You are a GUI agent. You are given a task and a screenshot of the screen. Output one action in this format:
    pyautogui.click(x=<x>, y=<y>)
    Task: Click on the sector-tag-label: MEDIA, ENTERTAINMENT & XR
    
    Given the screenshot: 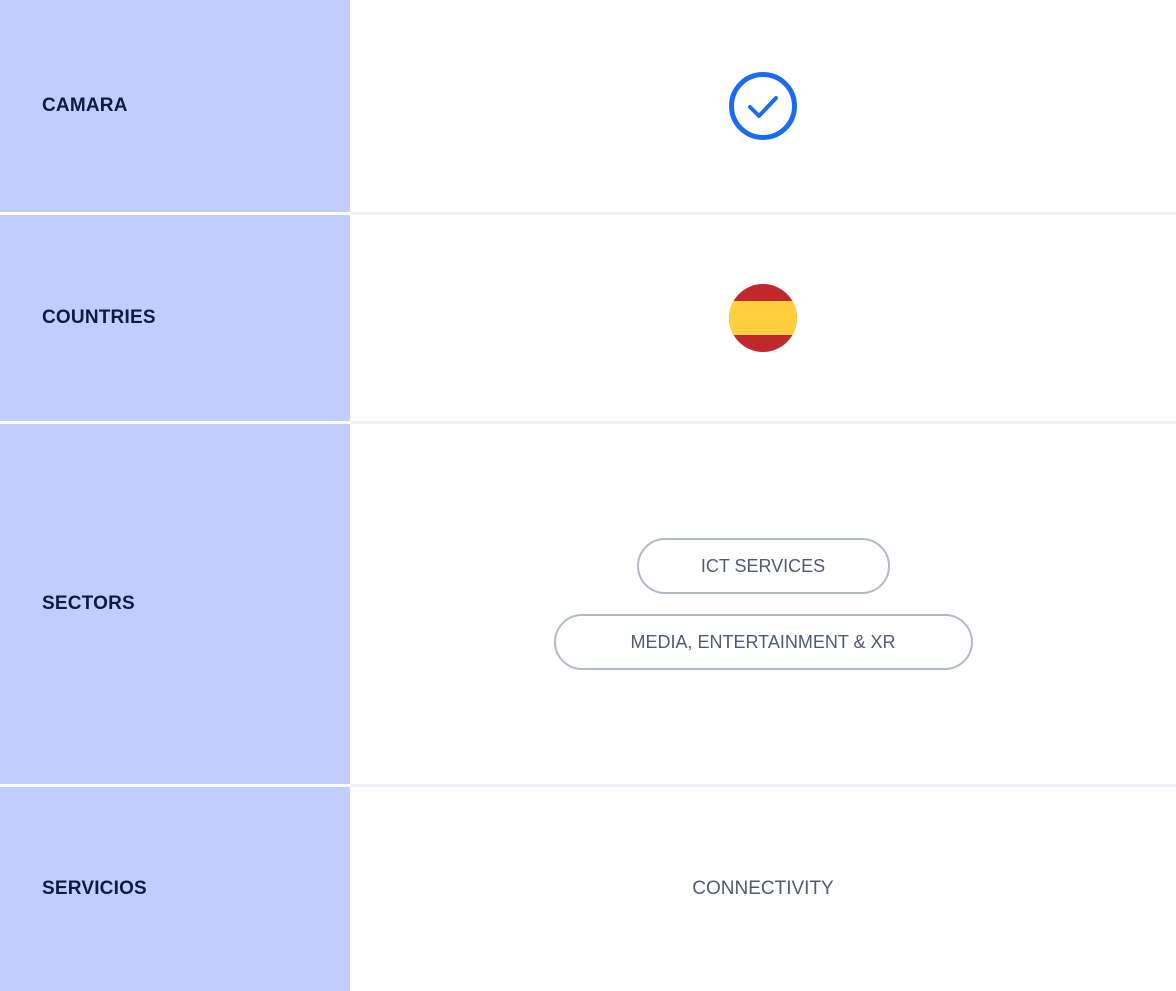 What is the action you would take?
    pyautogui.click(x=763, y=641)
    